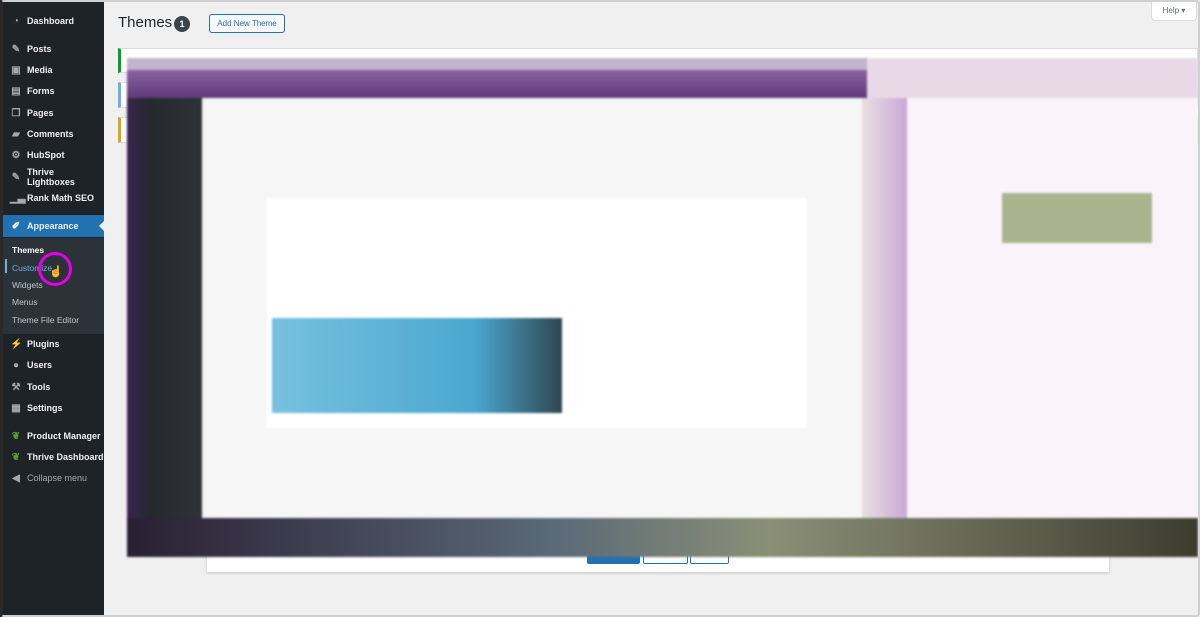  I want to click on hubspot-icon: ⚙, so click(16, 155).